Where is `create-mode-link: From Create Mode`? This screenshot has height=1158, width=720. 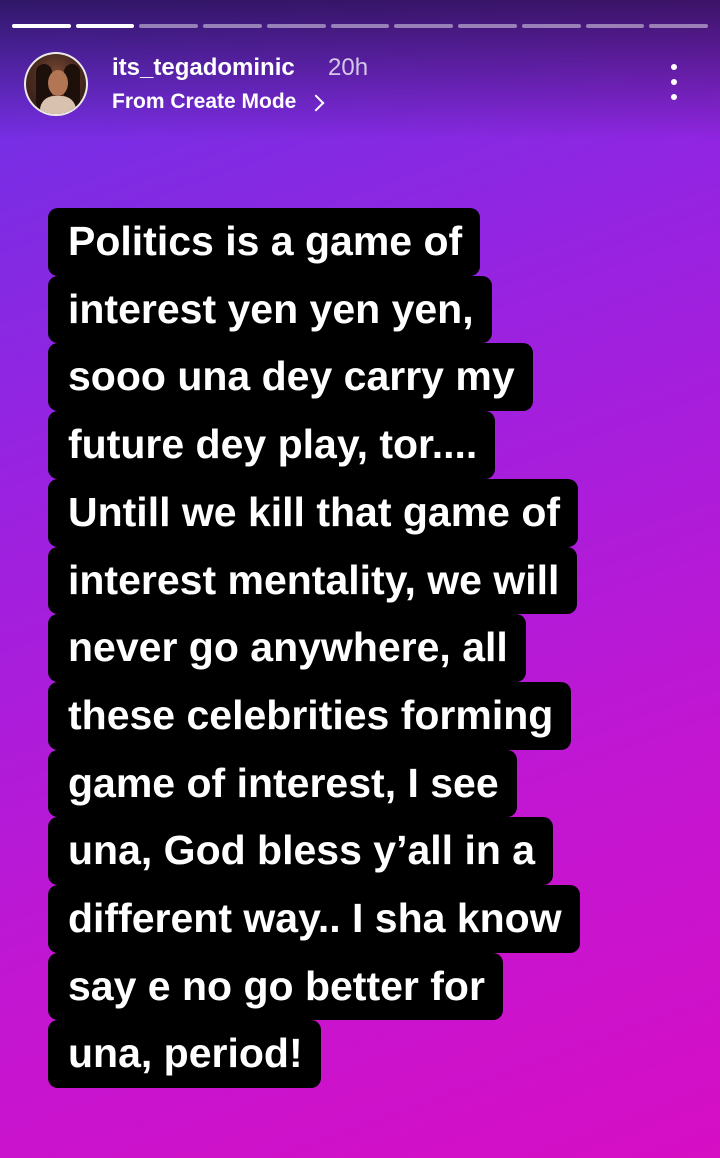 create-mode-link: From Create Mode is located at coordinates (218, 102).